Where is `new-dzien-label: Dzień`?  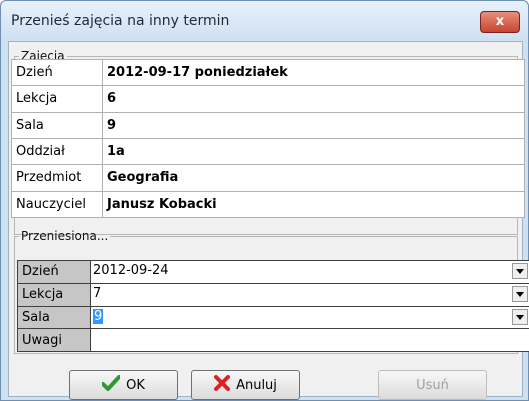
new-dzien-label: Dzień is located at coordinates (54, 272).